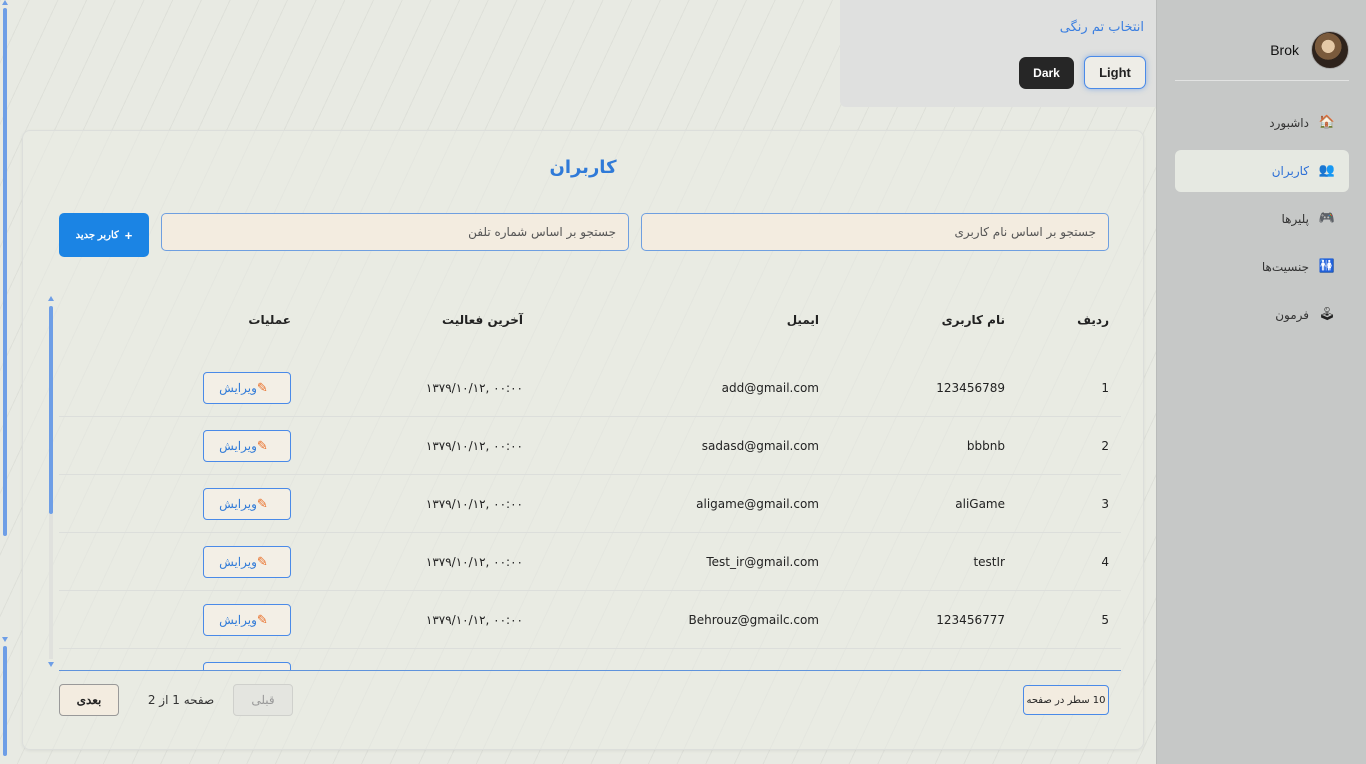 The height and width of the screenshot is (764, 1366). I want to click on avatar, so click(1330, 50).